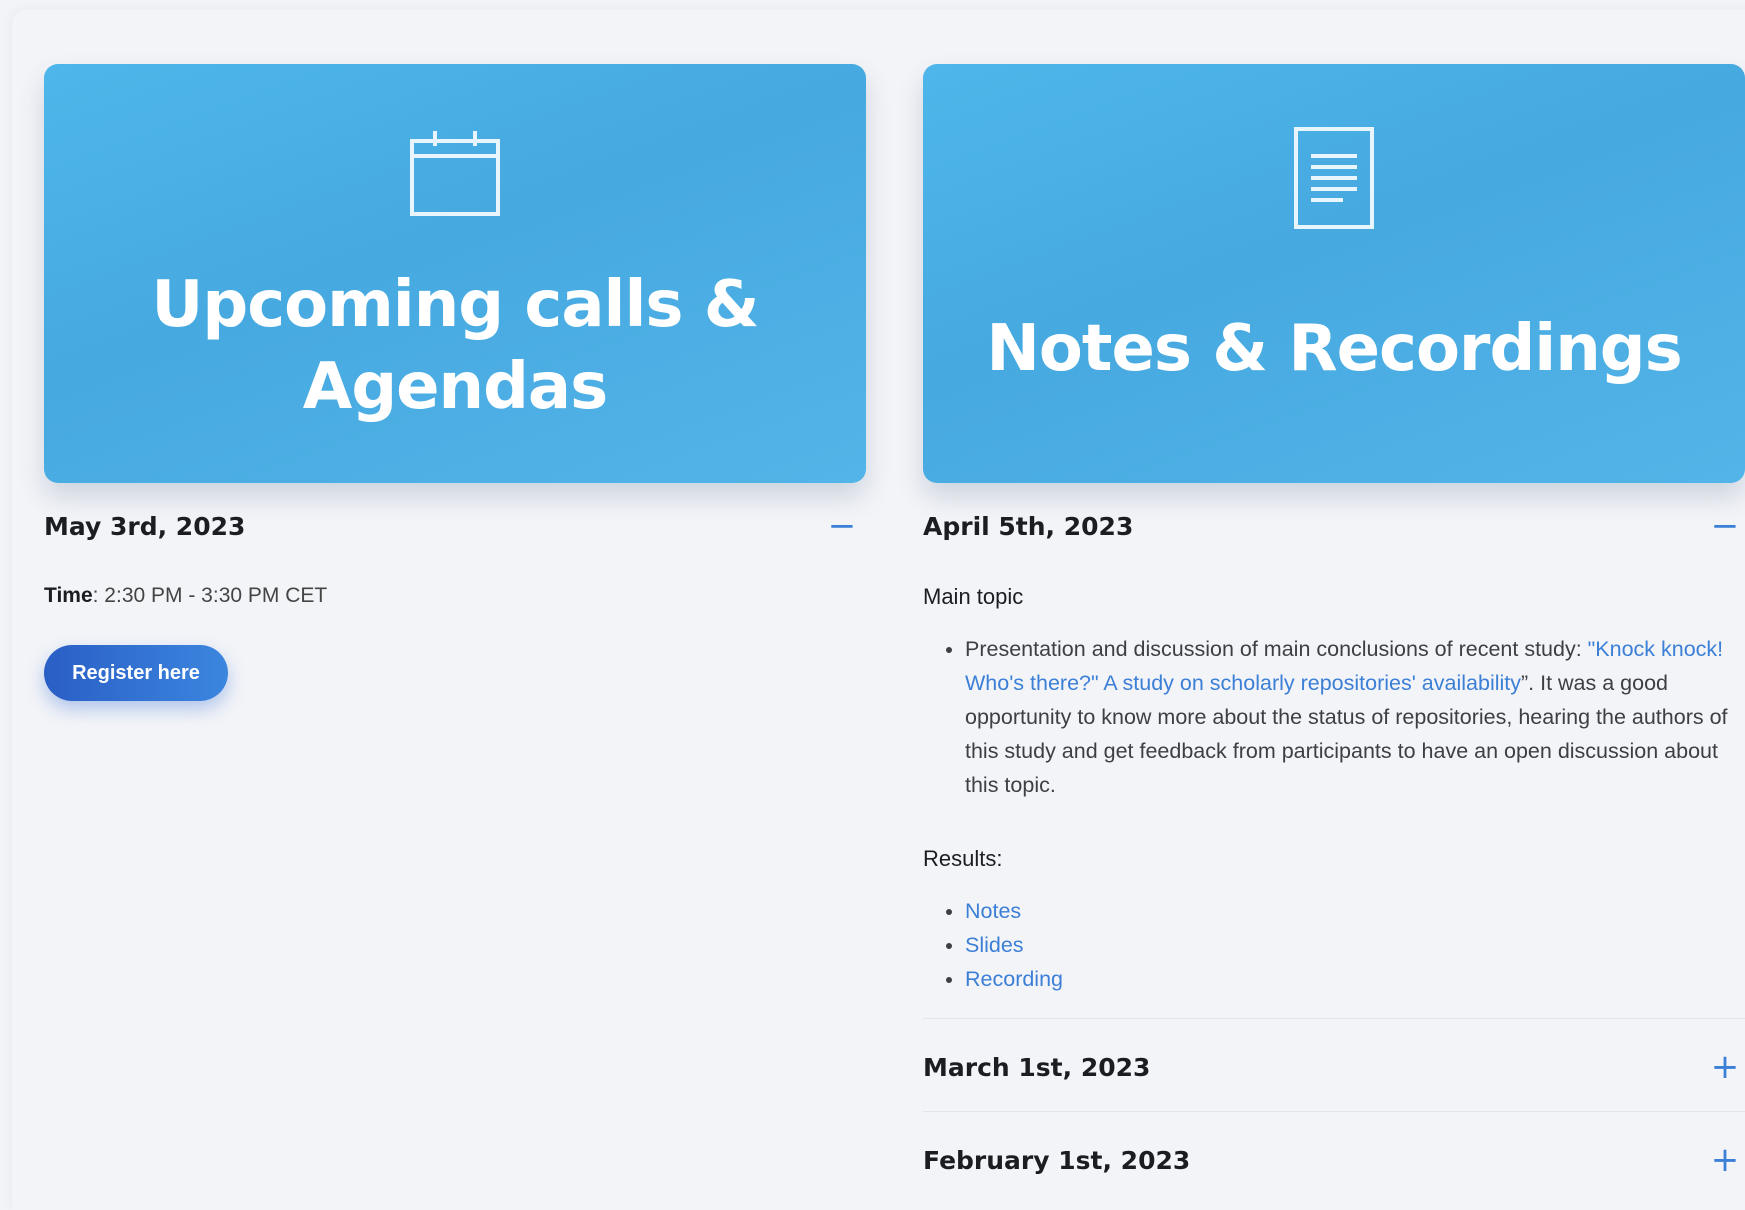  Describe the element at coordinates (999, 858) in the screenshot. I see `results-colon: :` at that location.